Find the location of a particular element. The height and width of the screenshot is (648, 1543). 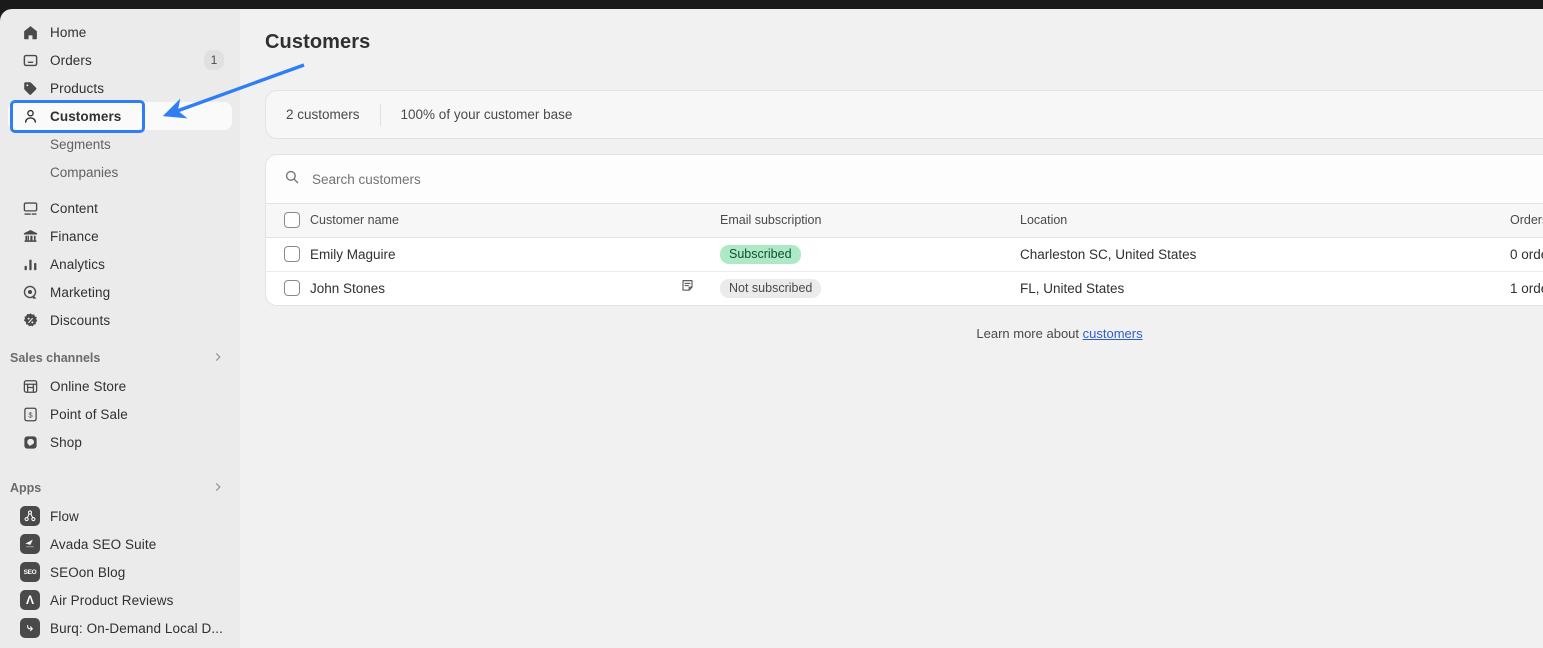

app-icon-glyph: ⤷ is located at coordinates (30, 627).